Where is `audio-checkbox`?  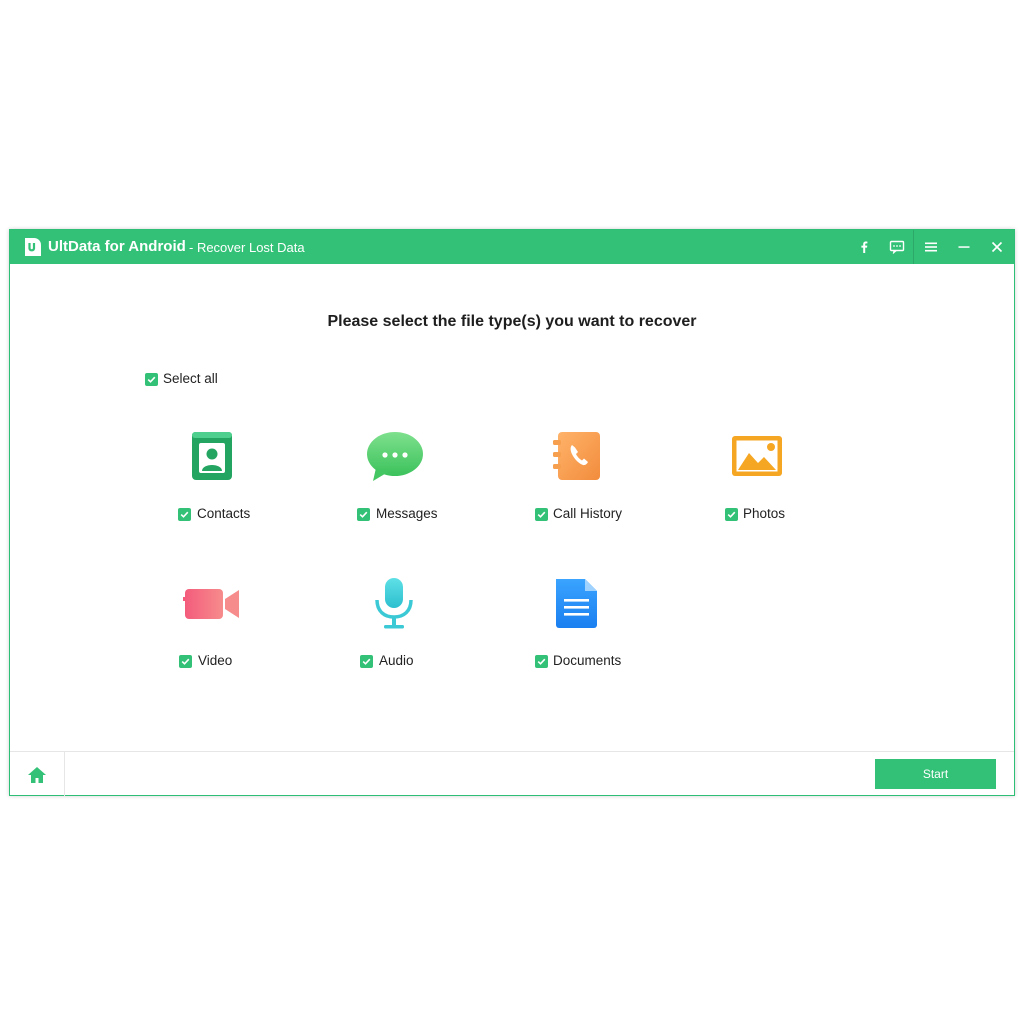
audio-checkbox is located at coordinates (366, 661).